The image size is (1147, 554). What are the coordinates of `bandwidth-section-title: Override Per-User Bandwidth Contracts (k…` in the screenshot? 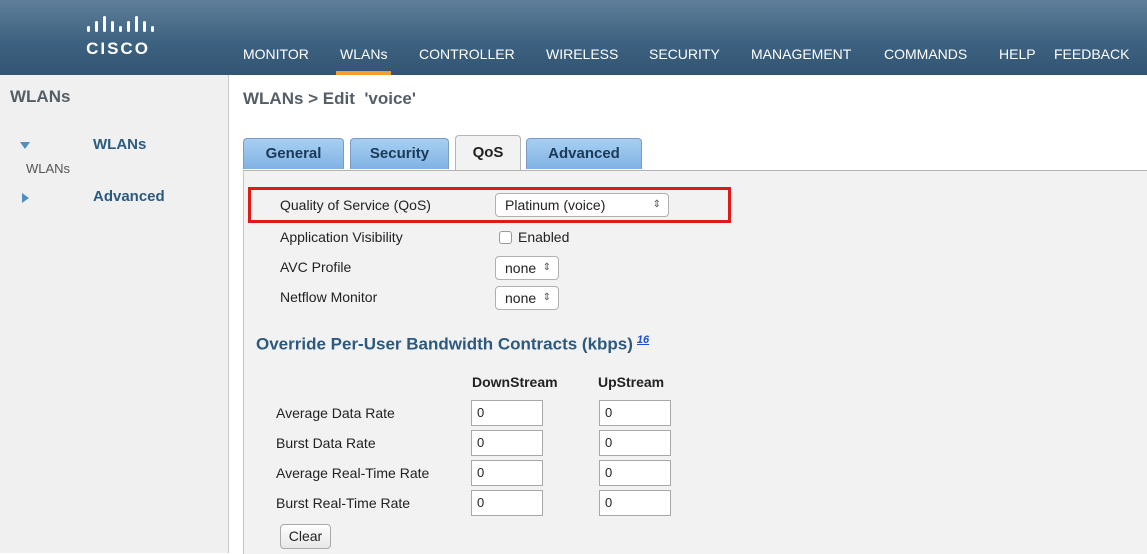 It's located at (452, 344).